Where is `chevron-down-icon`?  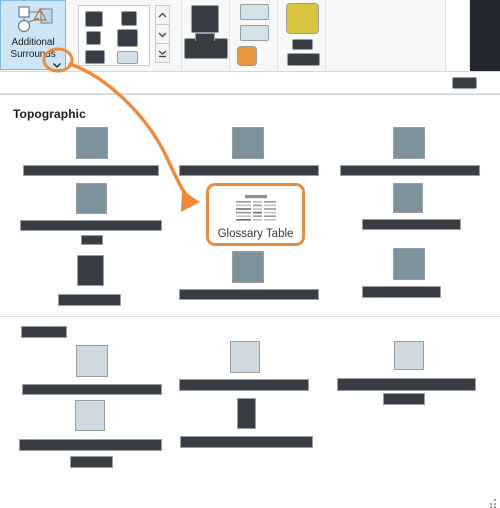 chevron-down-icon is located at coordinates (57, 62).